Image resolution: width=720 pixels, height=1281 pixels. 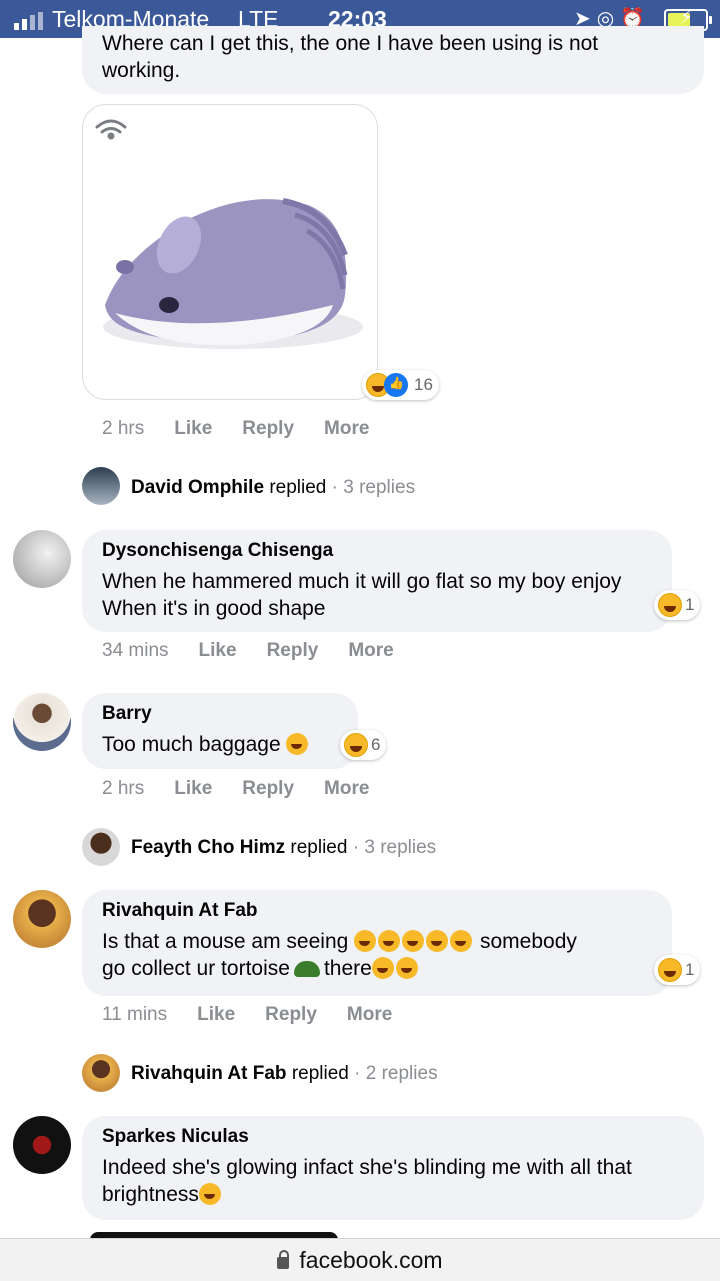 What do you see at coordinates (377, 911) in the screenshot?
I see `comment-author: Rivahquin At Fab` at bounding box center [377, 911].